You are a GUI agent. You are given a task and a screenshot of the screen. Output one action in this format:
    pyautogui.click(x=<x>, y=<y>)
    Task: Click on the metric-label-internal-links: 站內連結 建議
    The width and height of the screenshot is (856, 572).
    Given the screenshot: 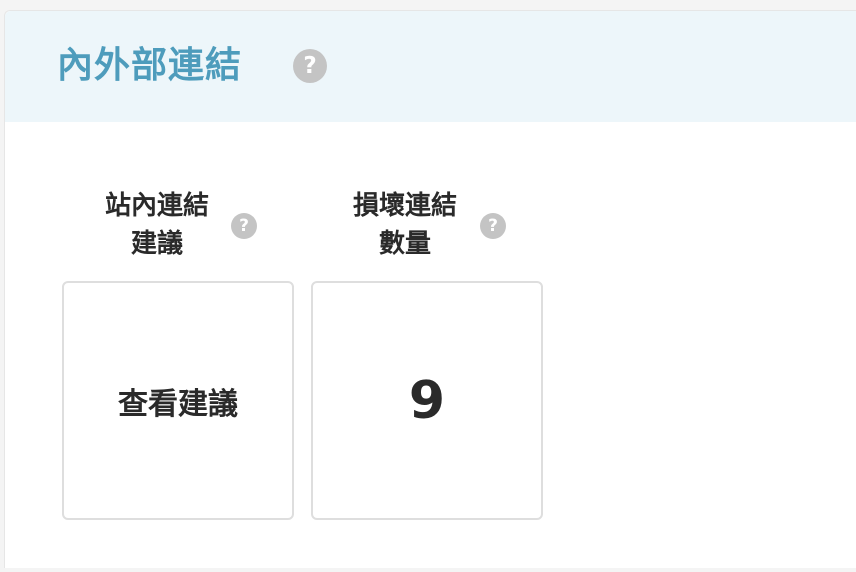 What is the action you would take?
    pyautogui.click(x=157, y=225)
    